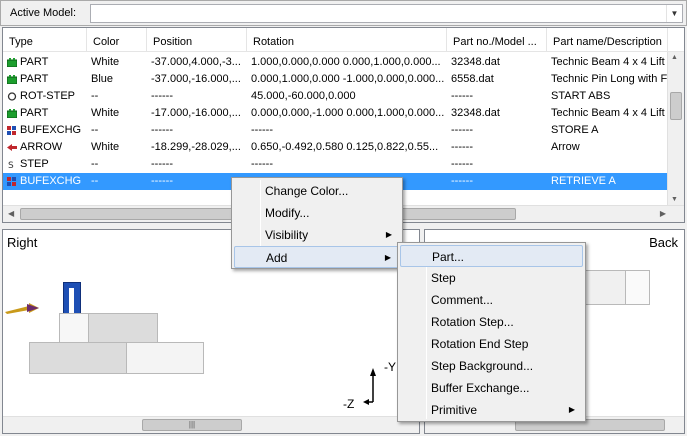  I want to click on cell-name: RETRIEVE A, so click(583, 181).